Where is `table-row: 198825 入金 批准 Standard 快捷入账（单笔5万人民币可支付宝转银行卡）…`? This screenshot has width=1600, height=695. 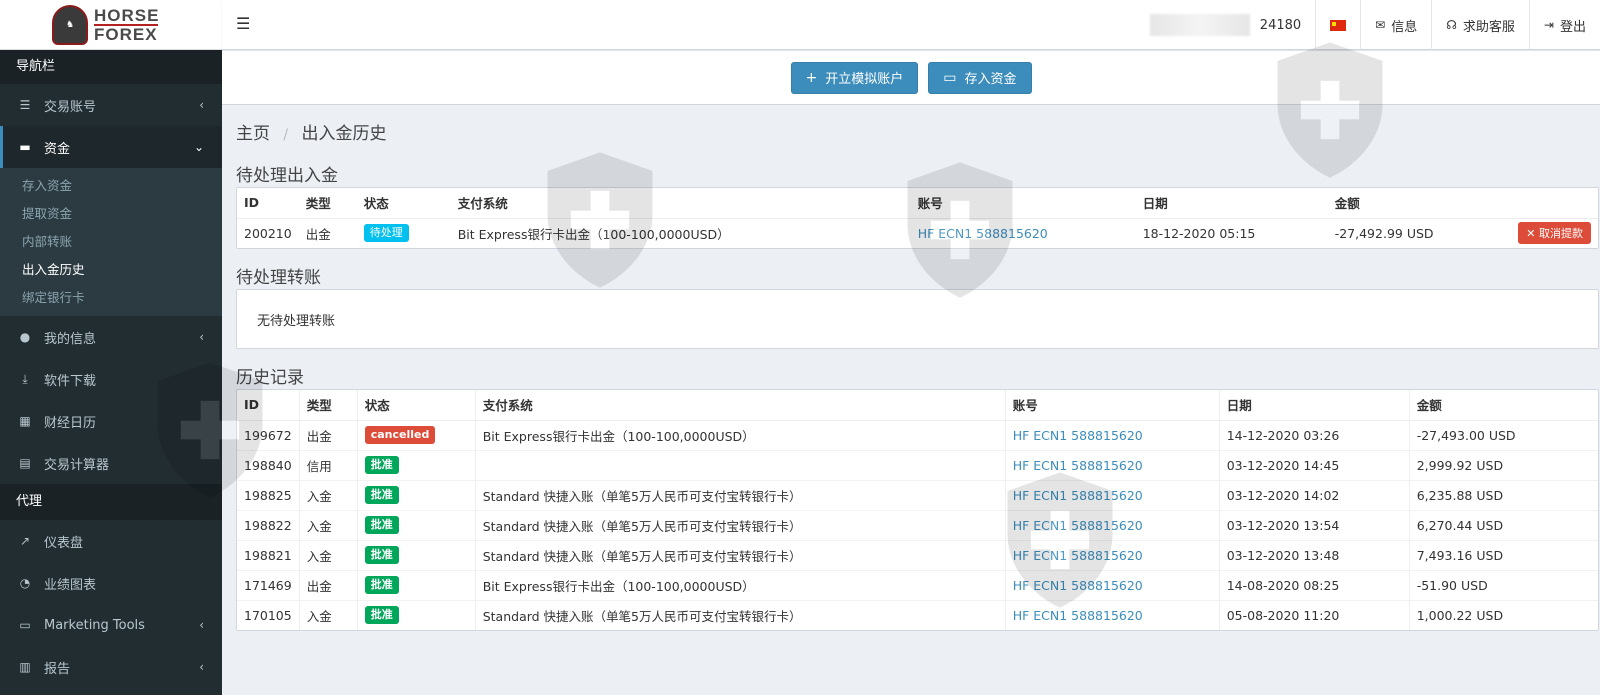 table-row: 198825 入金 批准 Standard 快捷入账（单笔5万人民币可支付宝转银行卡）… is located at coordinates (917, 494).